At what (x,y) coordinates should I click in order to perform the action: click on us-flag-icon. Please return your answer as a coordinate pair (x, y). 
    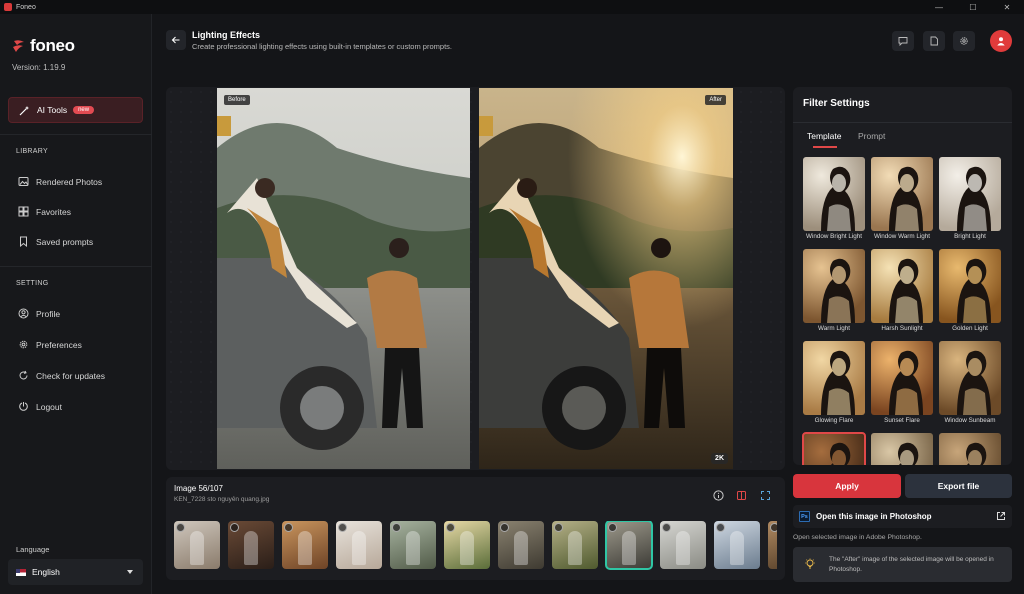
    Looking at the image, I should click on (21, 572).